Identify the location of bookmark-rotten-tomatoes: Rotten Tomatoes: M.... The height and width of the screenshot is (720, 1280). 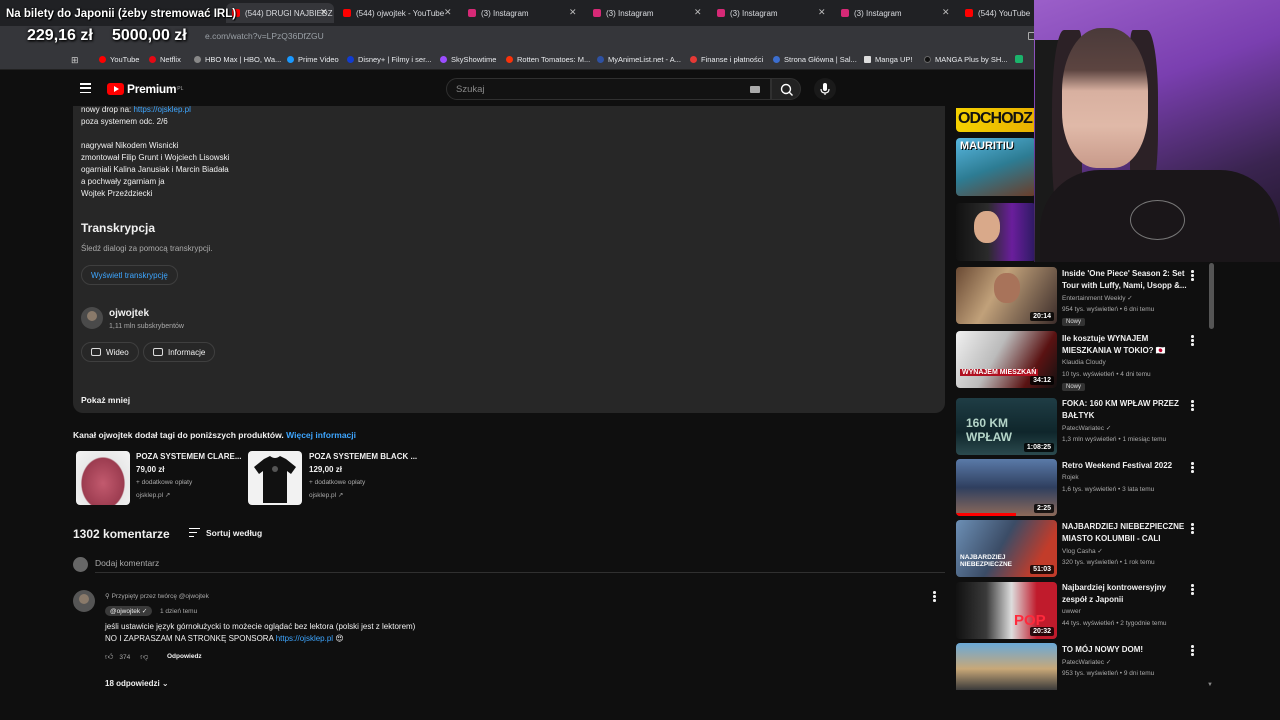
(548, 59).